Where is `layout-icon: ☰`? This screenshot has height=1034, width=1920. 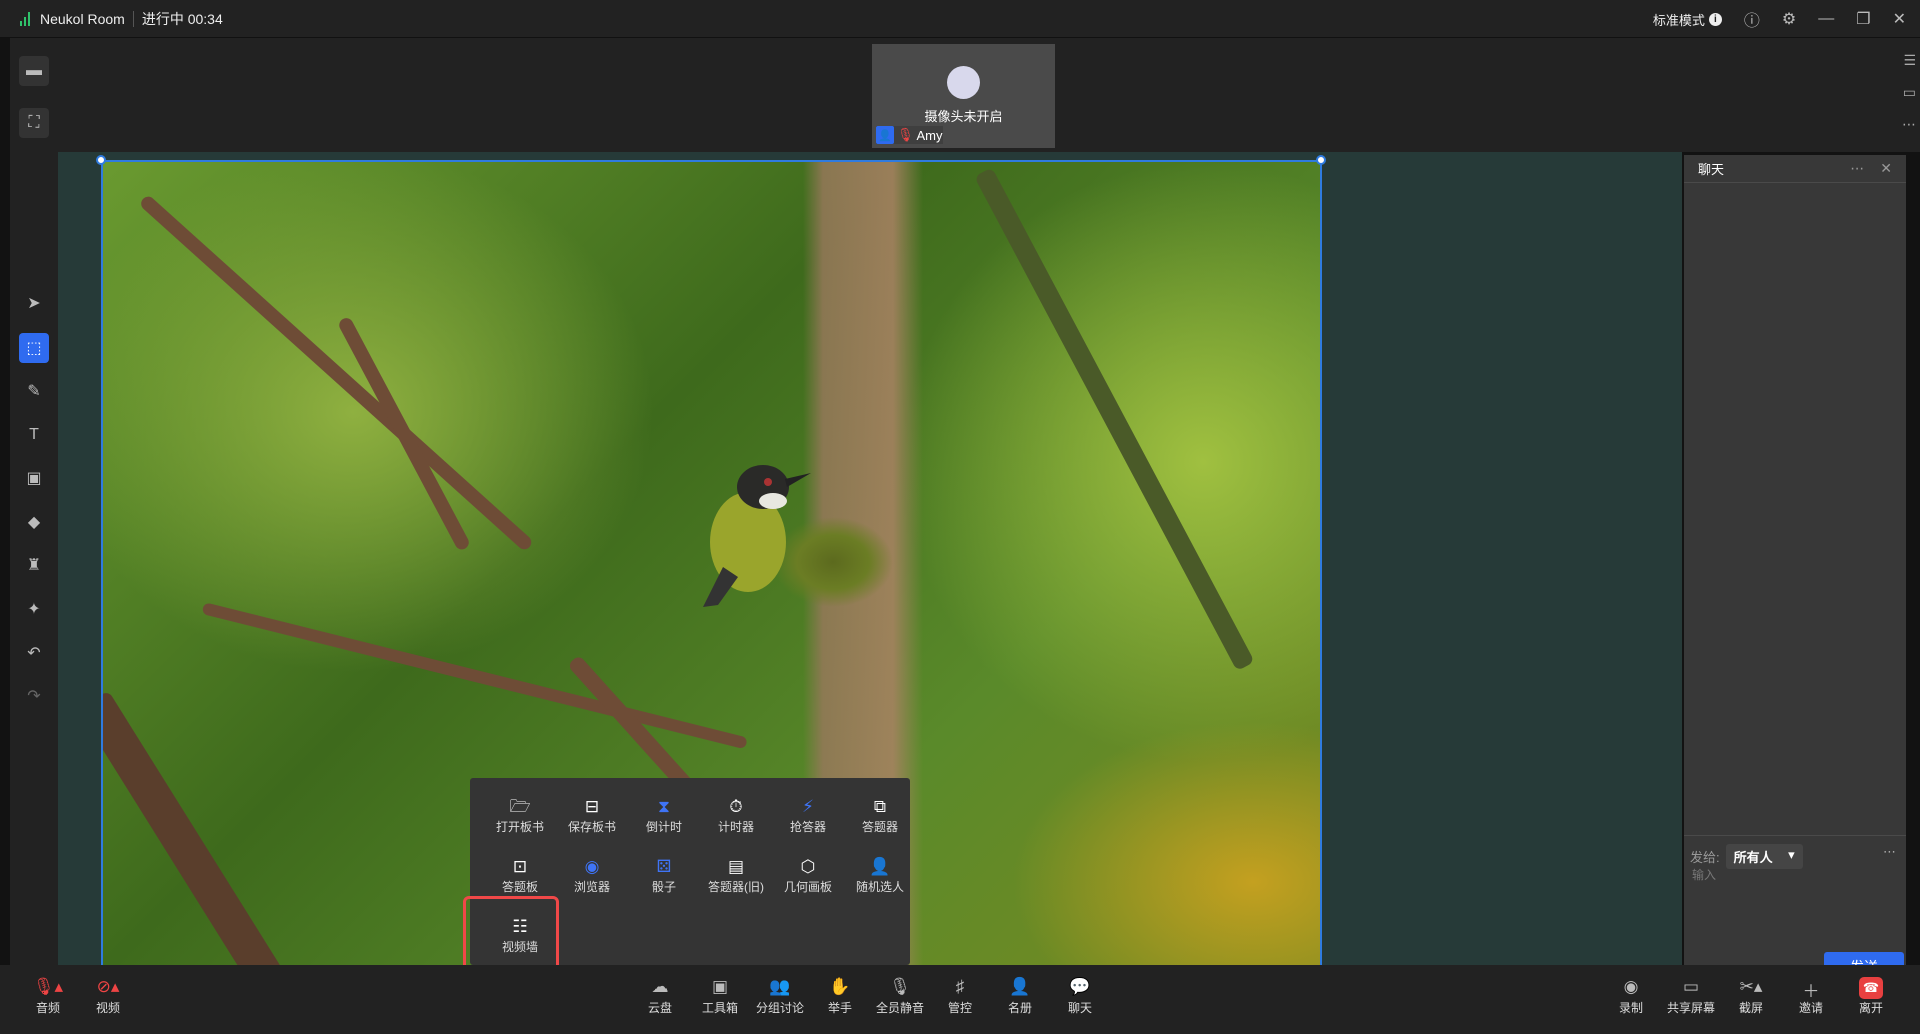
layout-icon: ☰ is located at coordinates (1909, 60).